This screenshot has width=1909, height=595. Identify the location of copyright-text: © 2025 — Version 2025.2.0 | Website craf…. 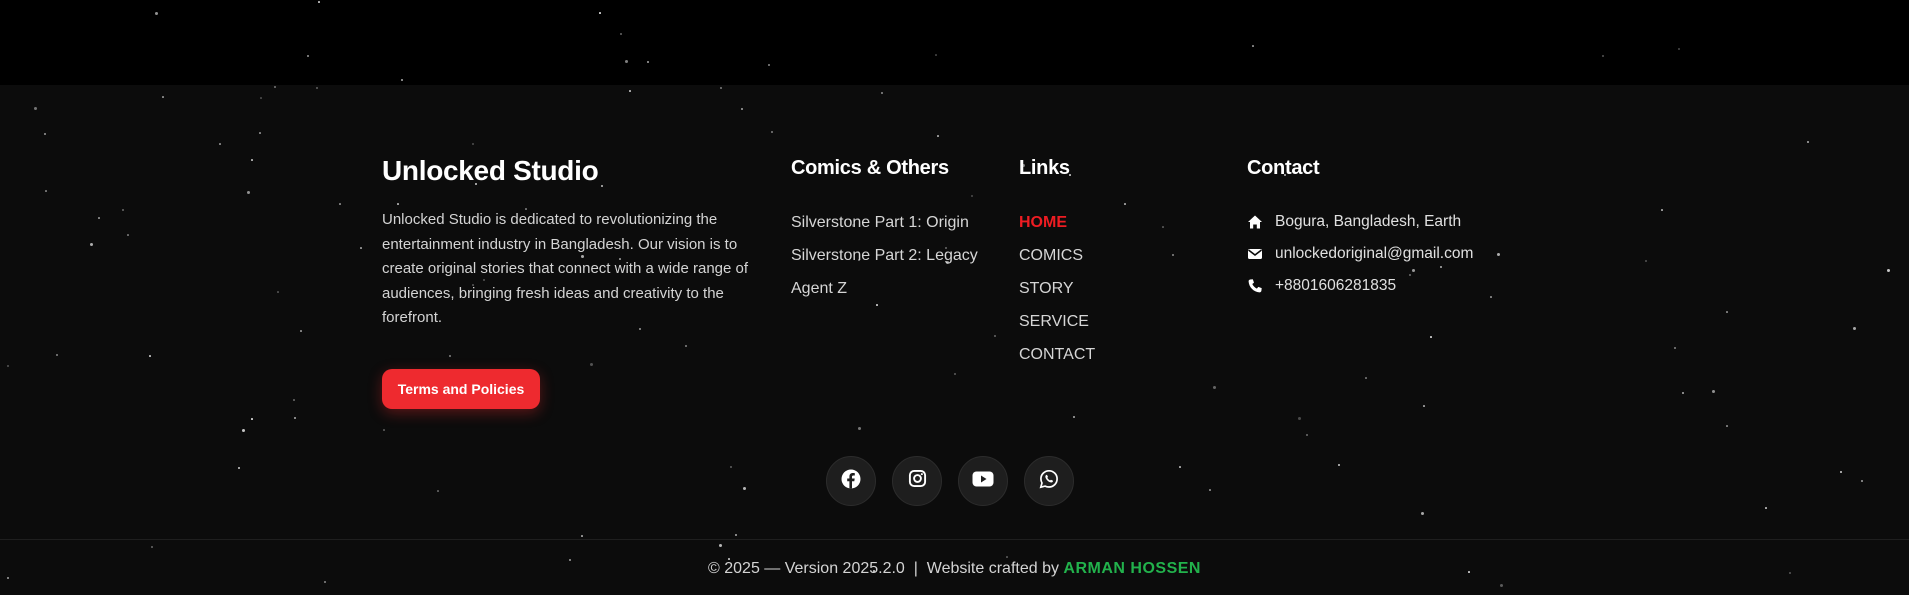
(886, 568).